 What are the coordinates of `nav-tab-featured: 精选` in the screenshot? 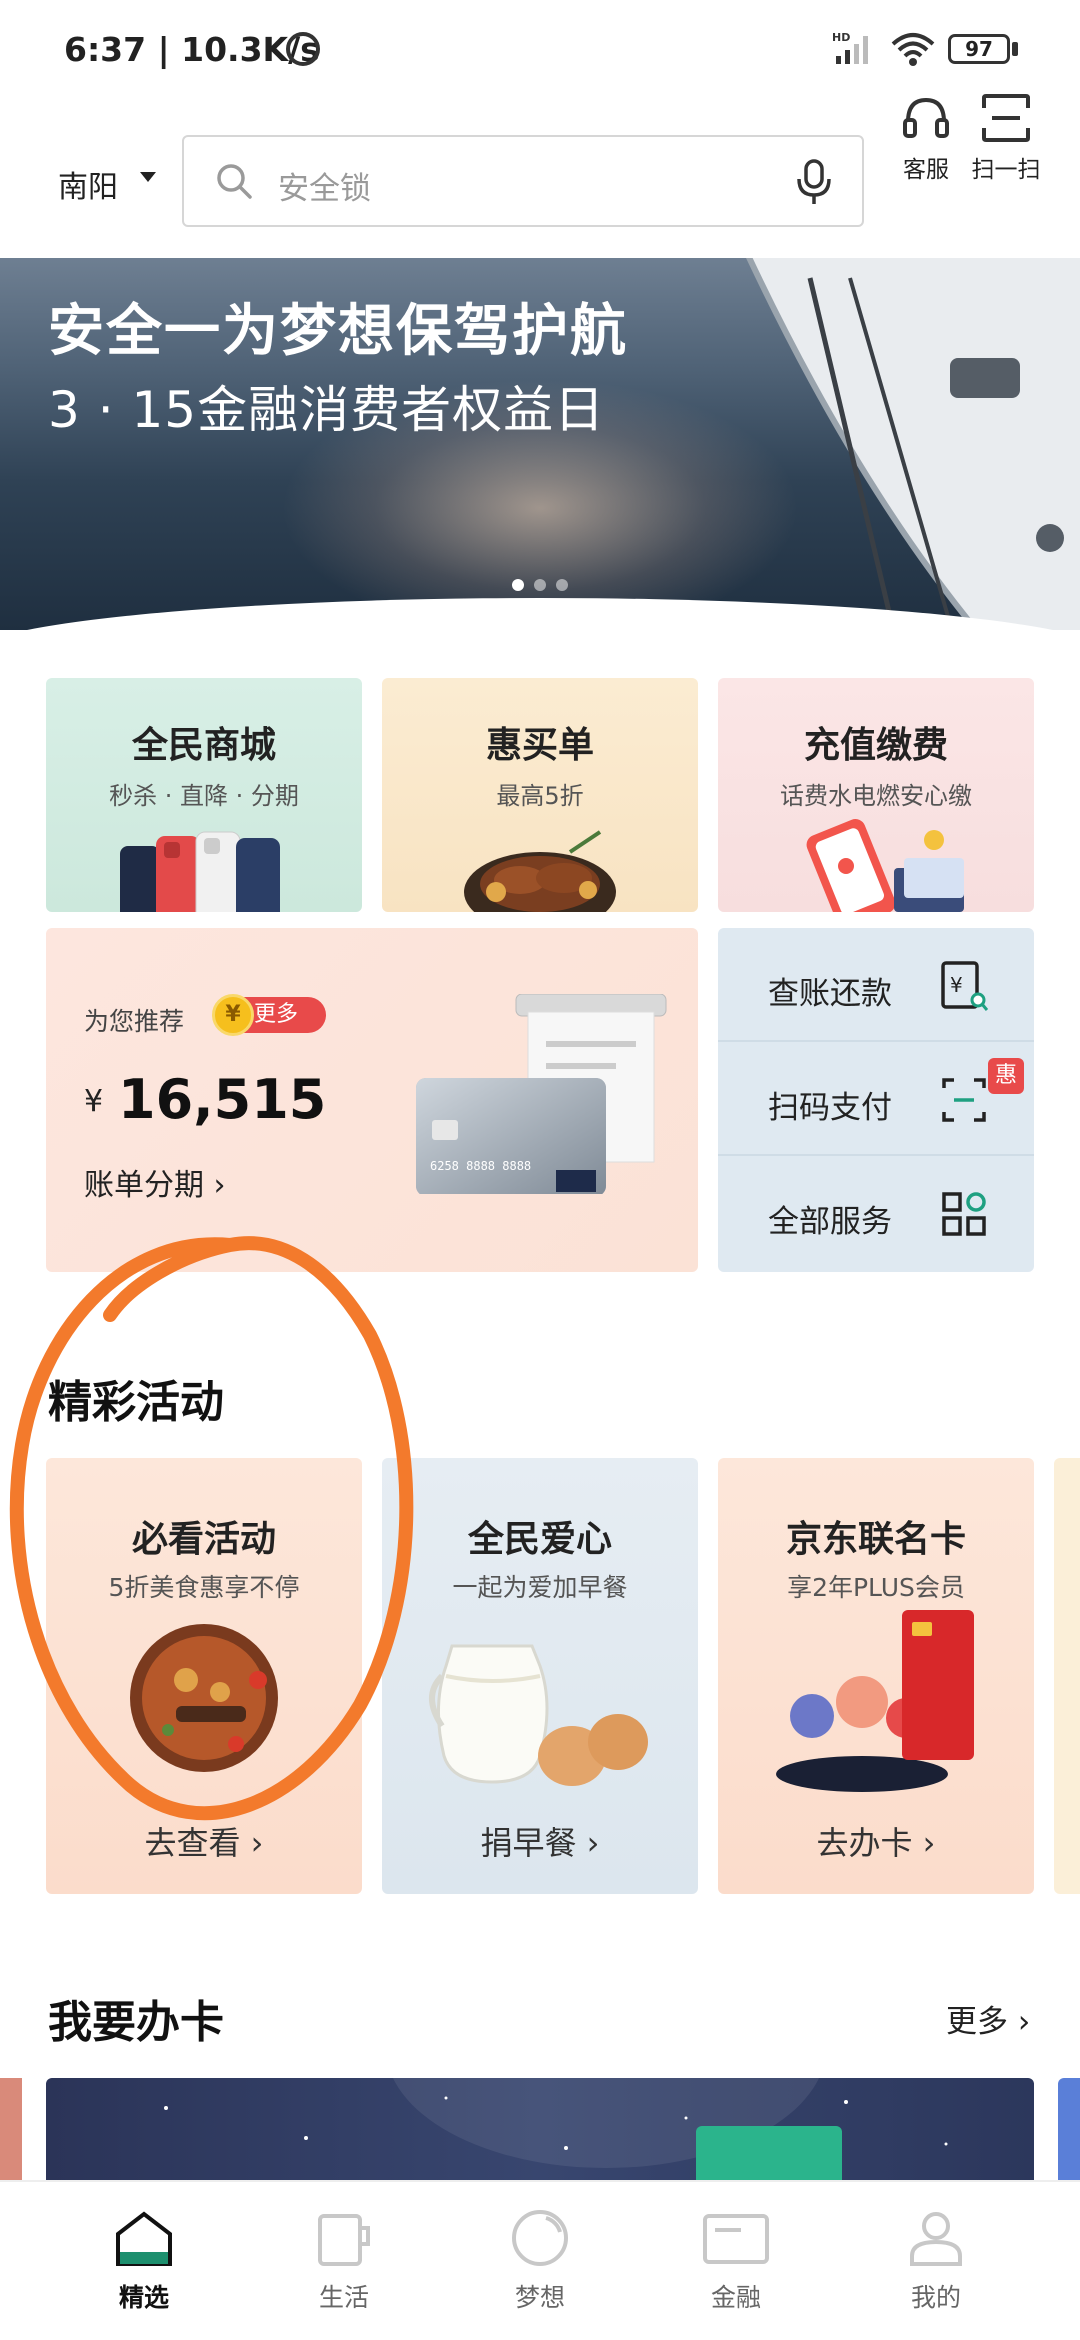 It's located at (144, 2261).